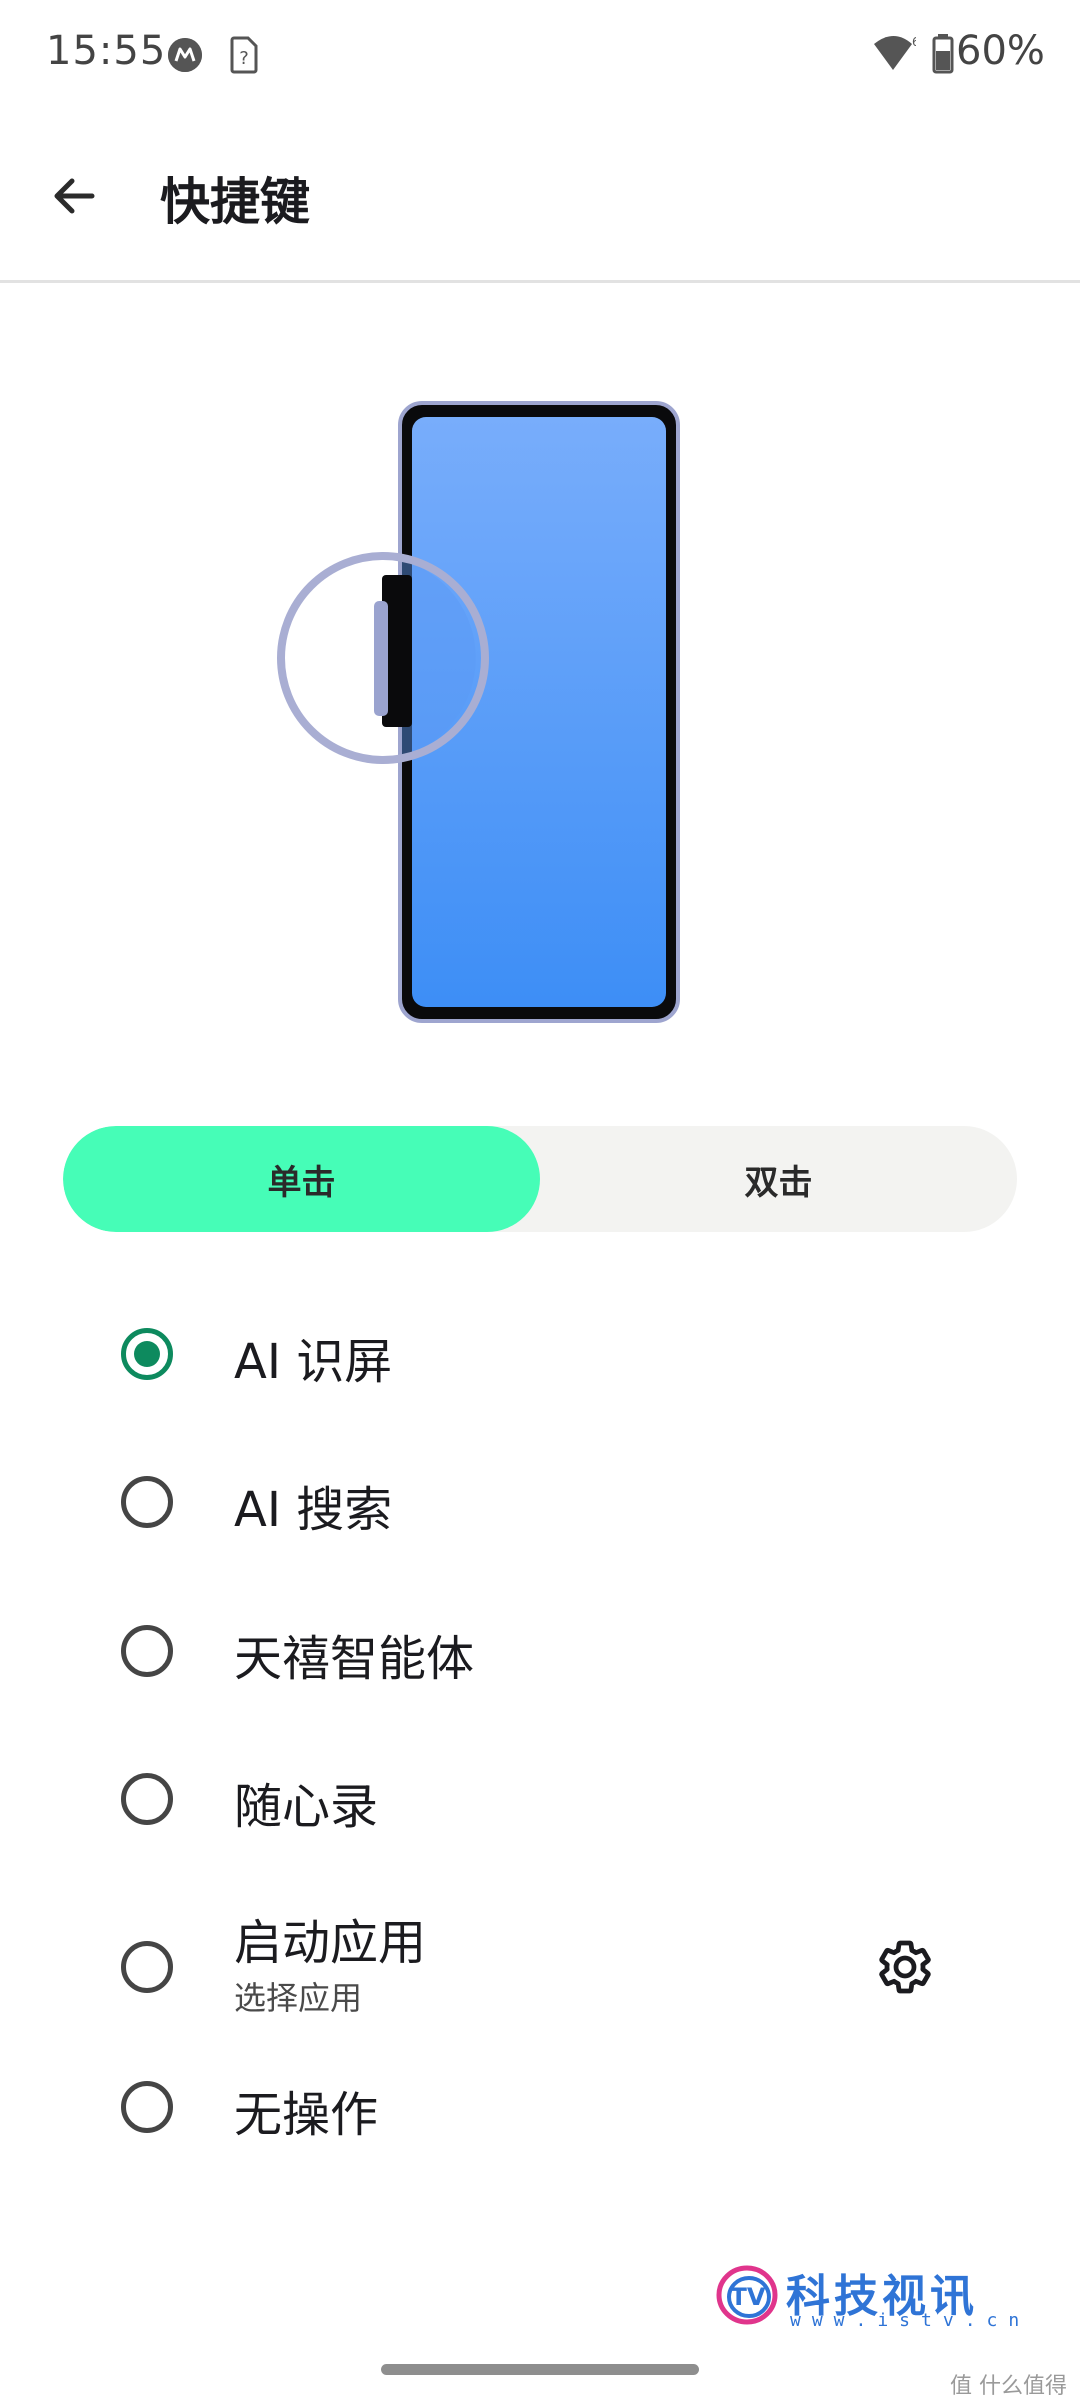  What do you see at coordinates (301, 1179) in the screenshot?
I see `tab-single-click: 单击` at bounding box center [301, 1179].